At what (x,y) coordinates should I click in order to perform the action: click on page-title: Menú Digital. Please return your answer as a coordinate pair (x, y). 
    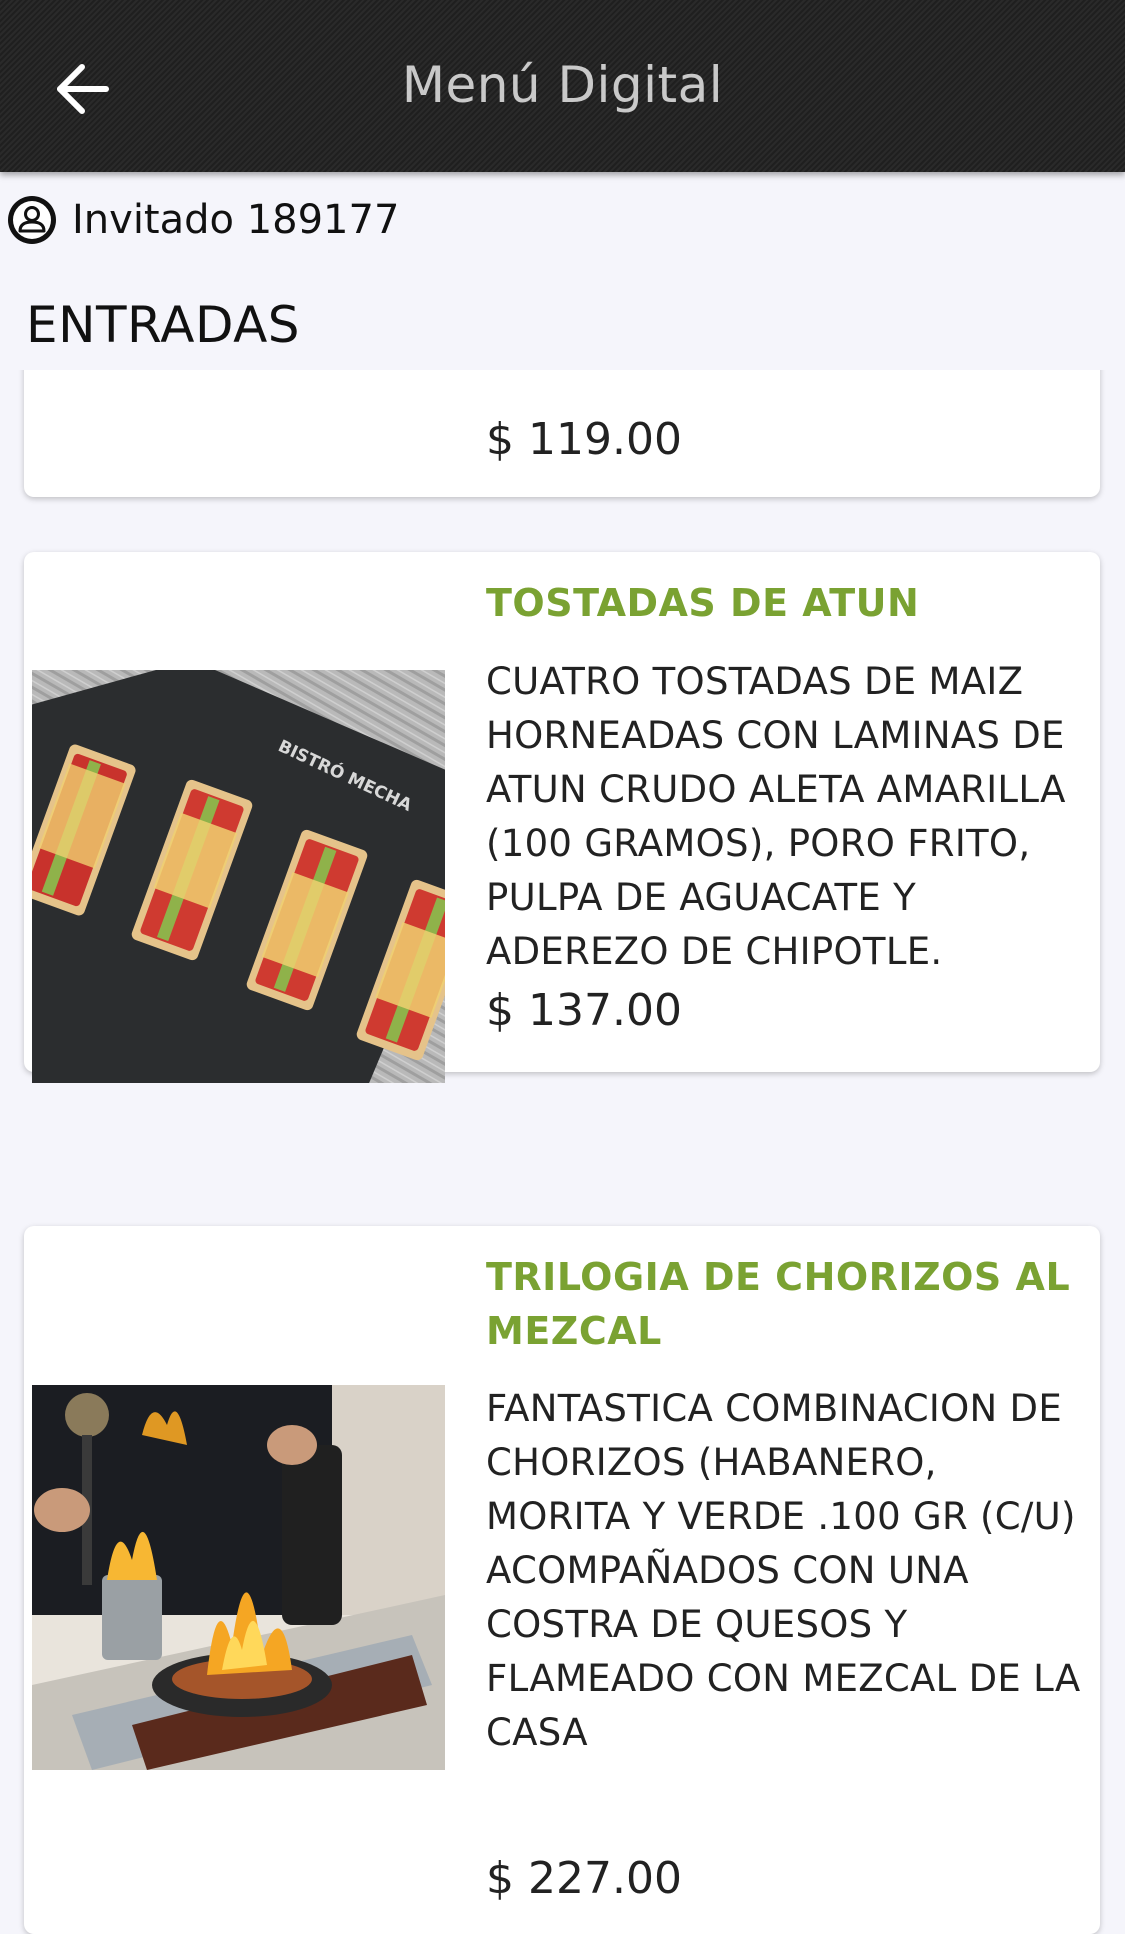
    Looking at the image, I should click on (562, 85).